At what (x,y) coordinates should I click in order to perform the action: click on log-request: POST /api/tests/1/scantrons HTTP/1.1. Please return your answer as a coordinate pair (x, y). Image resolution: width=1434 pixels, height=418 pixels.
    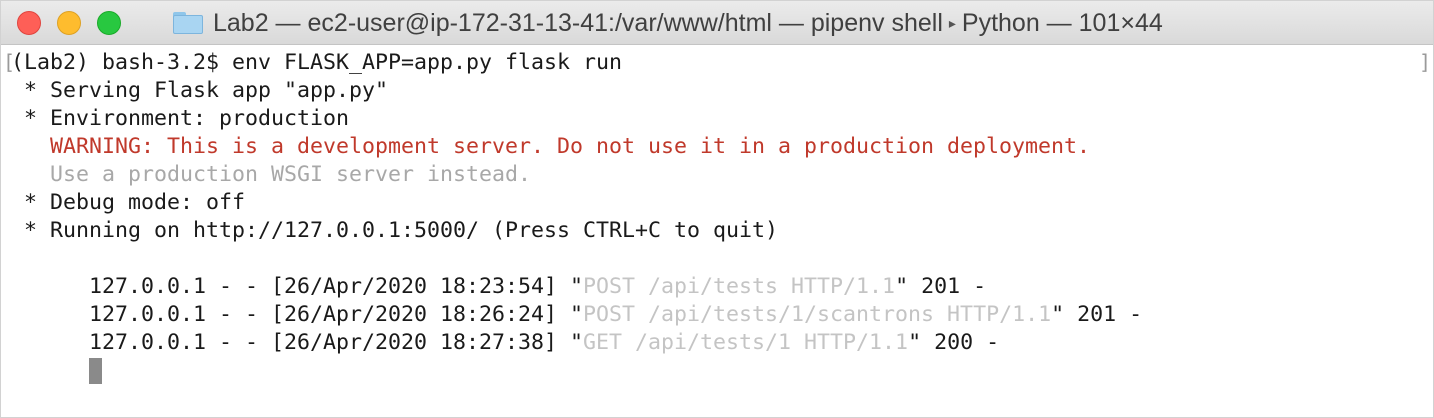
    Looking at the image, I should click on (817, 314).